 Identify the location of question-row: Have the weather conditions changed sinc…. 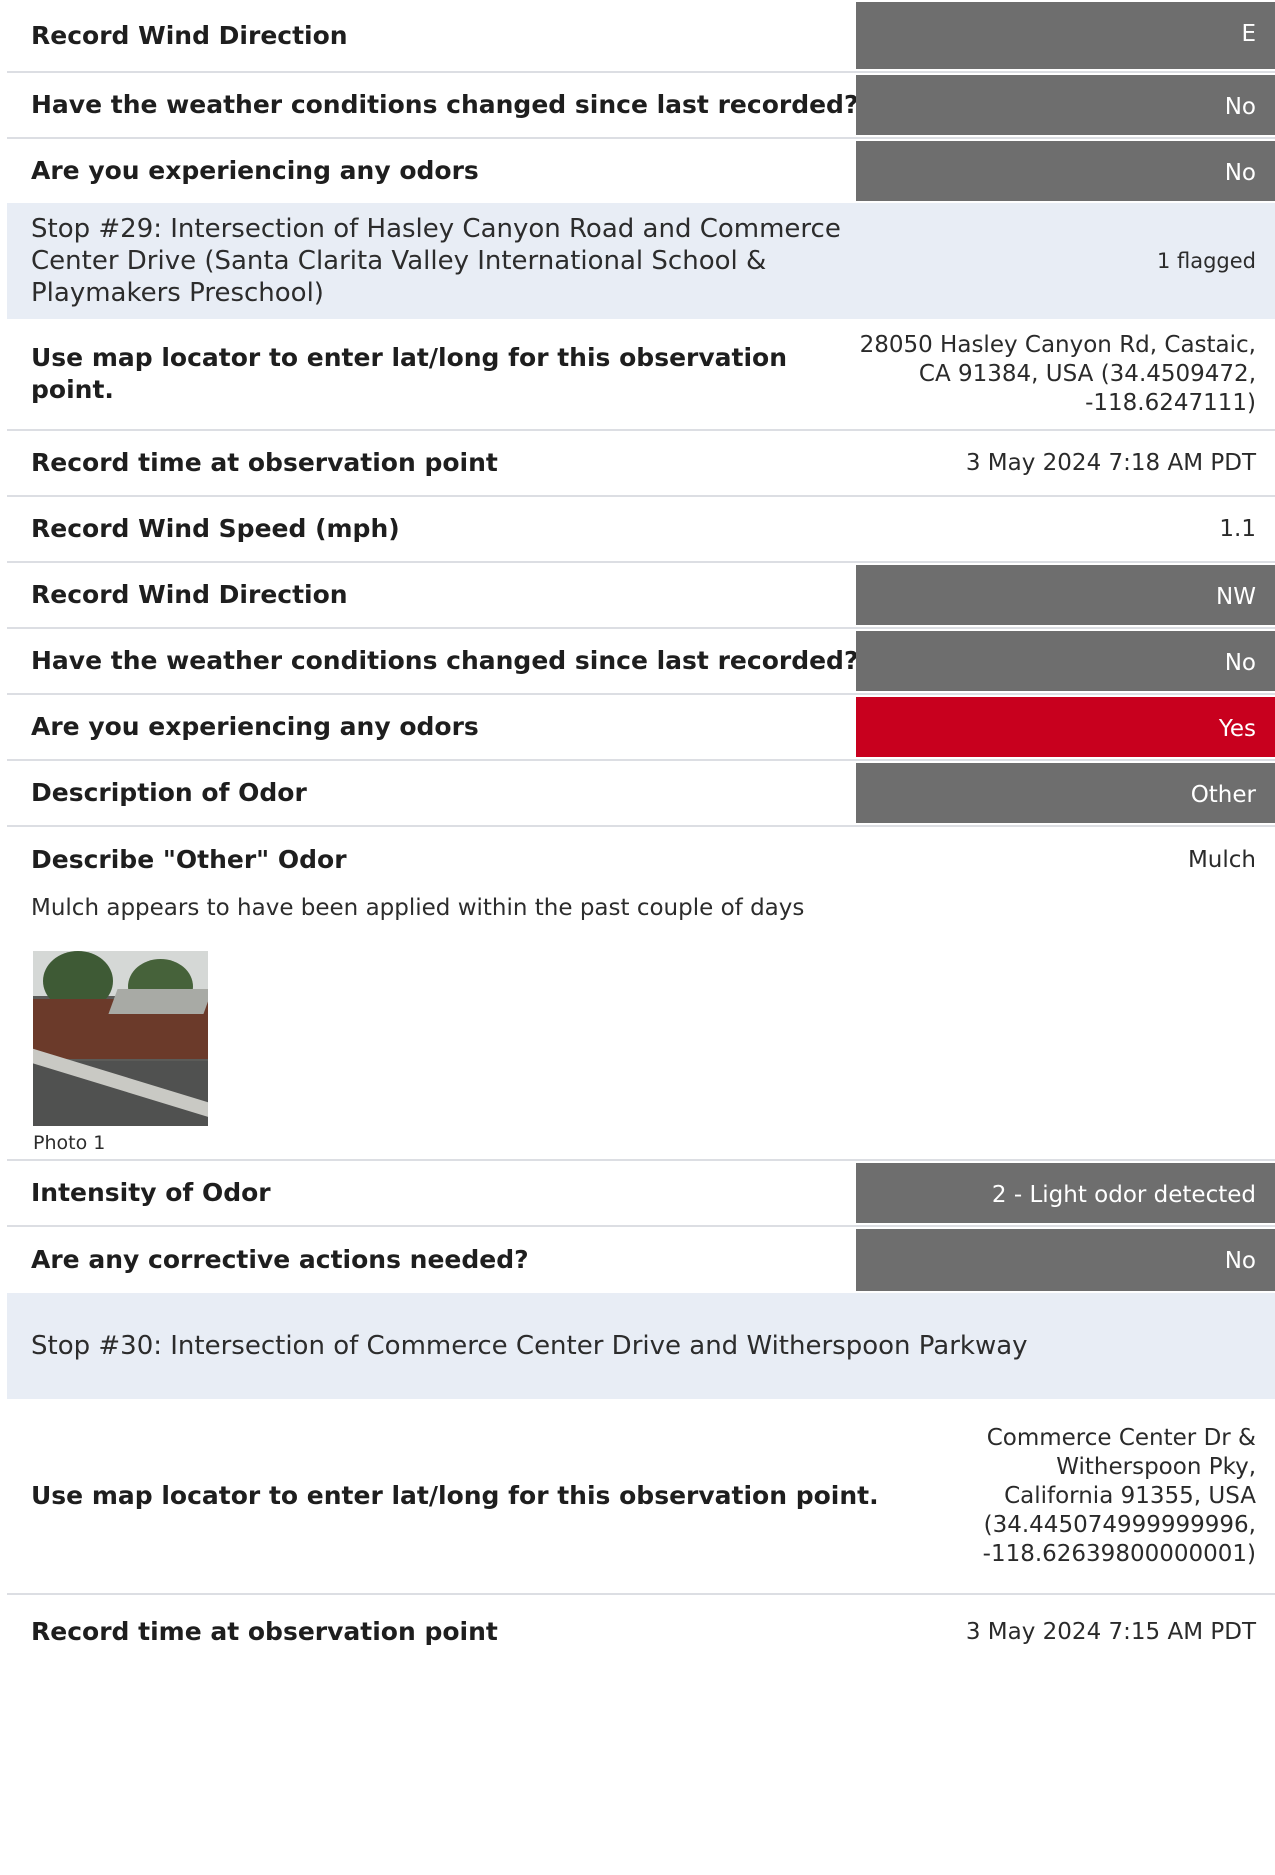
(641, 106).